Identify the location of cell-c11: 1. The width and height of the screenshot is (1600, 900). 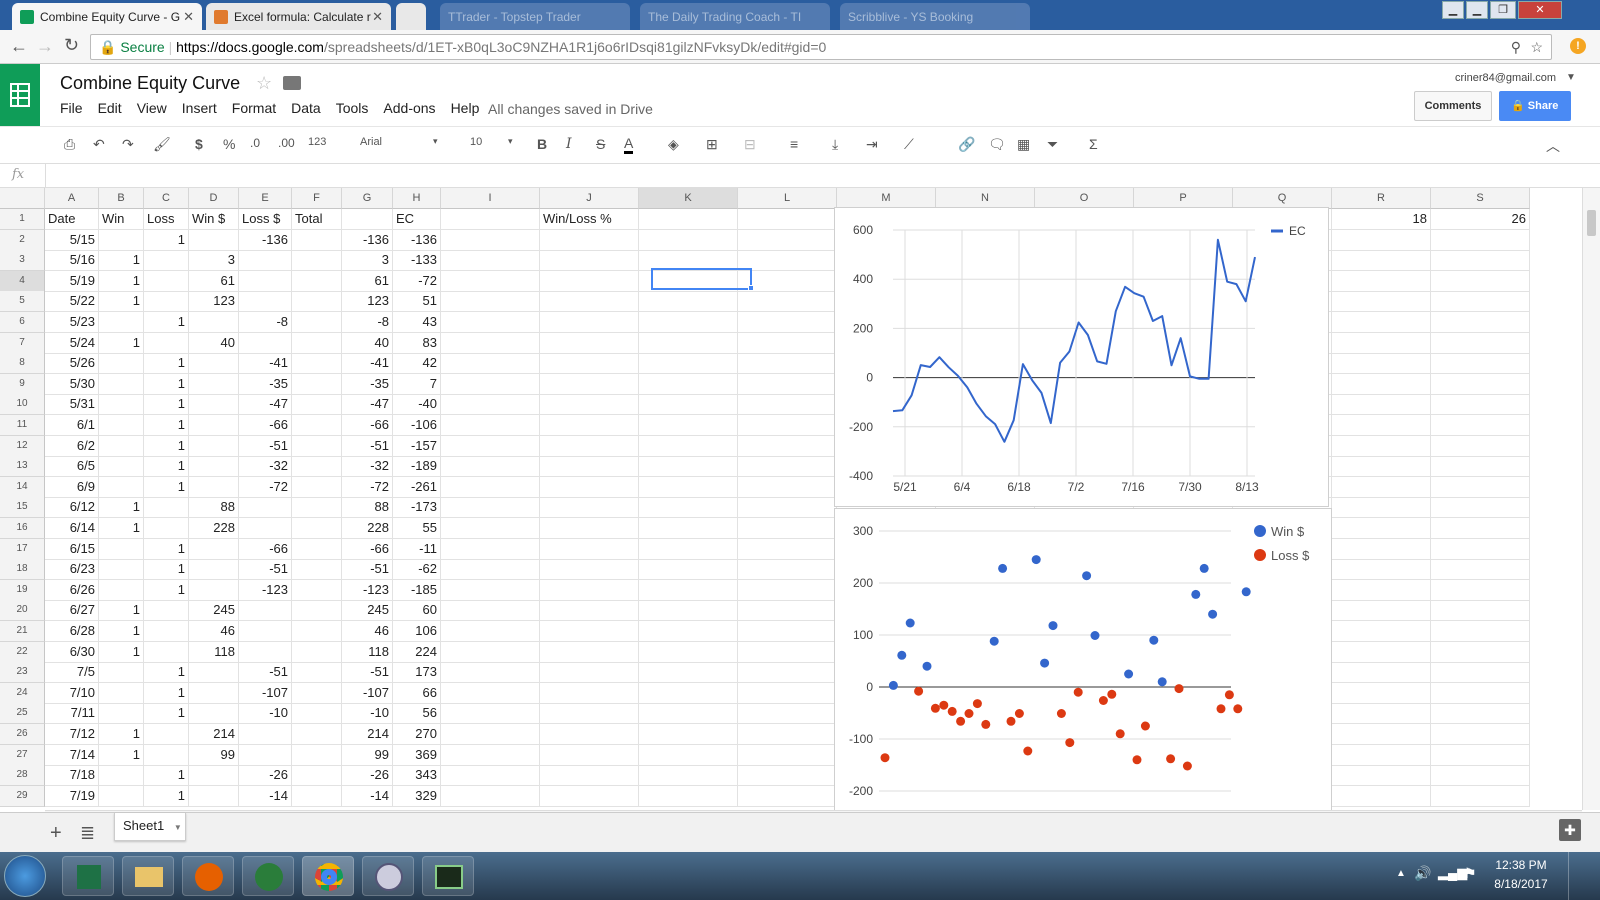
(166, 425).